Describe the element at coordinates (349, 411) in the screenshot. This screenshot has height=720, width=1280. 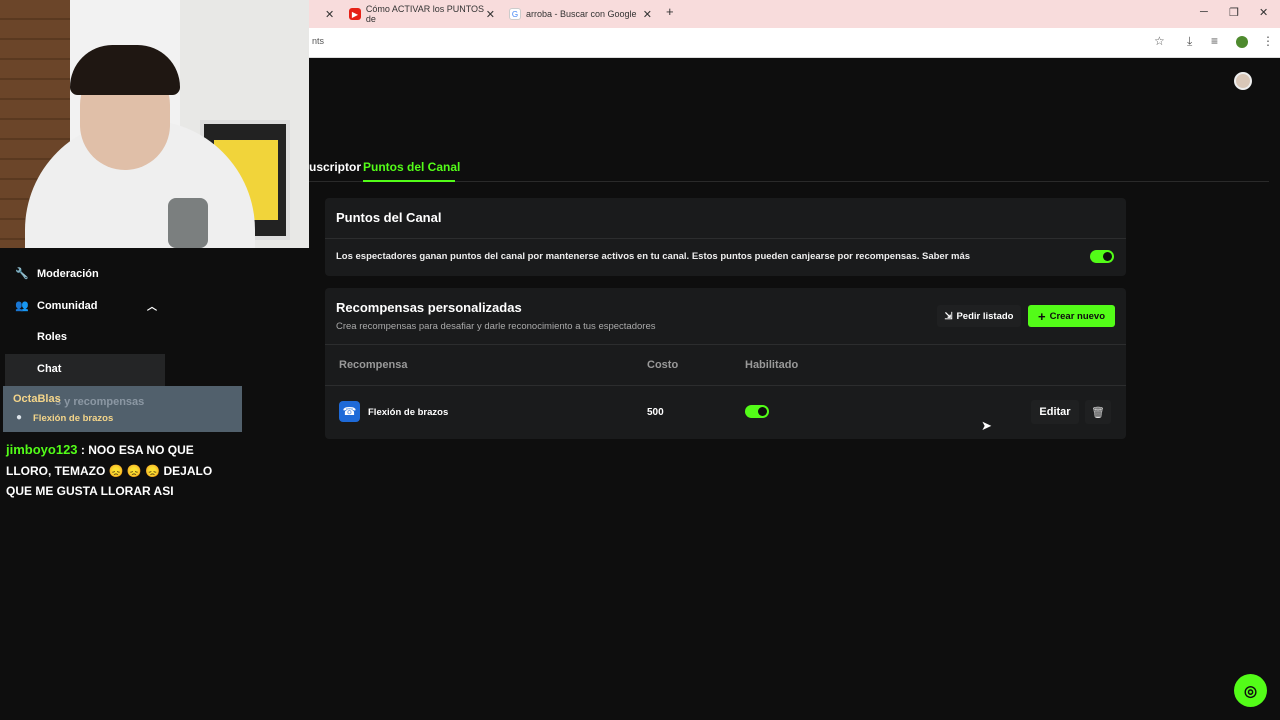
I see `reward-icon: ☎` at that location.